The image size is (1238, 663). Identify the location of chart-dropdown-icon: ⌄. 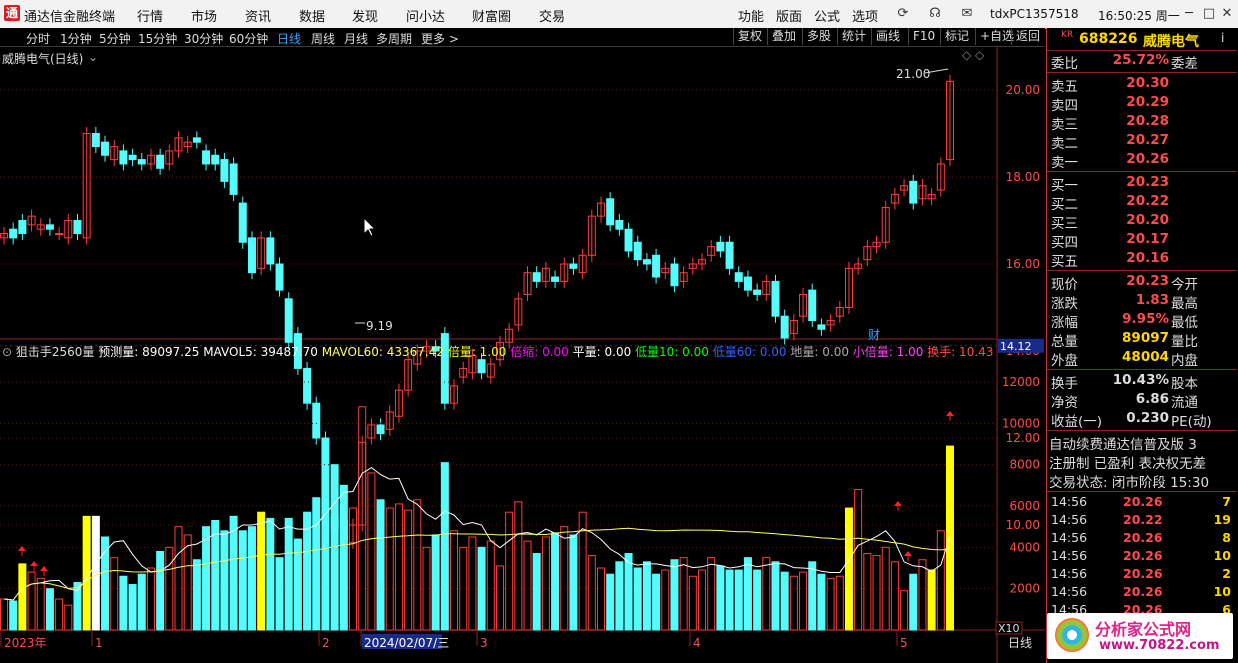
(93, 57).